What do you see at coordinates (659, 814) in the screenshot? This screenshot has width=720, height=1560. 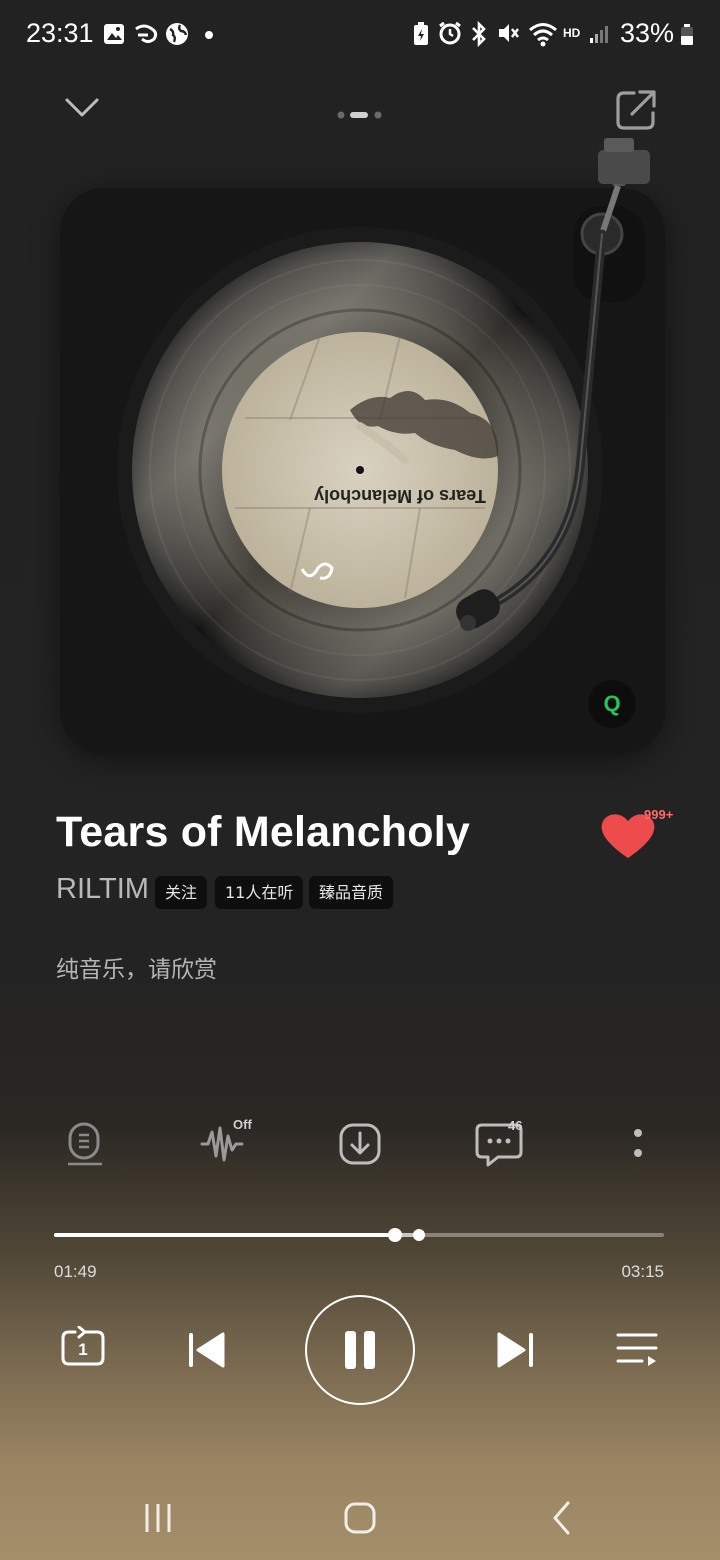 I see `like-count: 999+` at bounding box center [659, 814].